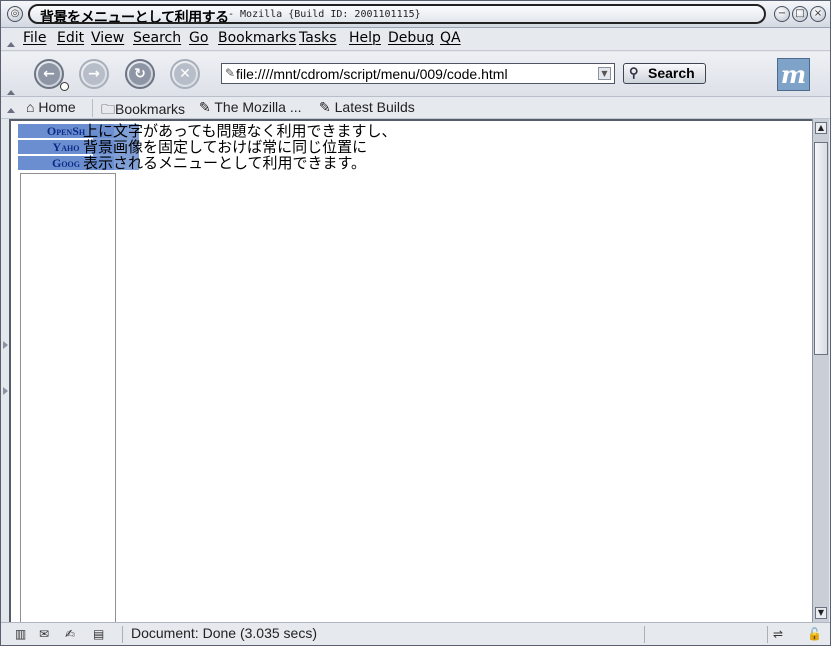 The image size is (831, 646). Describe the element at coordinates (20, 634) in the screenshot. I see `navigator-icon: ▥` at that location.